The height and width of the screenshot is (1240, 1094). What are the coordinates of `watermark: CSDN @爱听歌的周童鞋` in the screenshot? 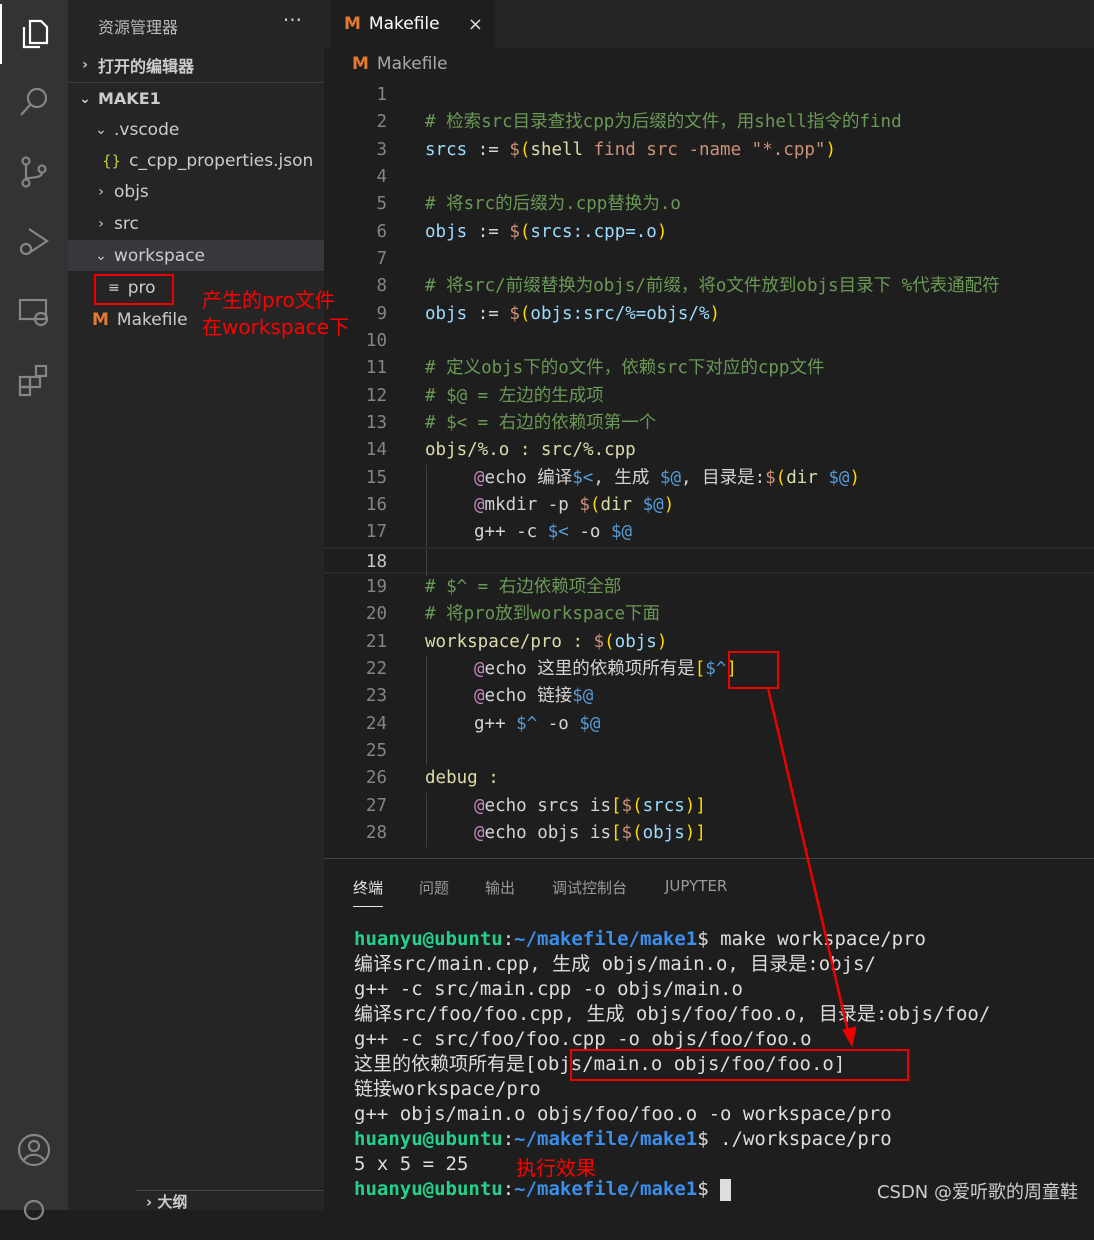 It's located at (977, 1192).